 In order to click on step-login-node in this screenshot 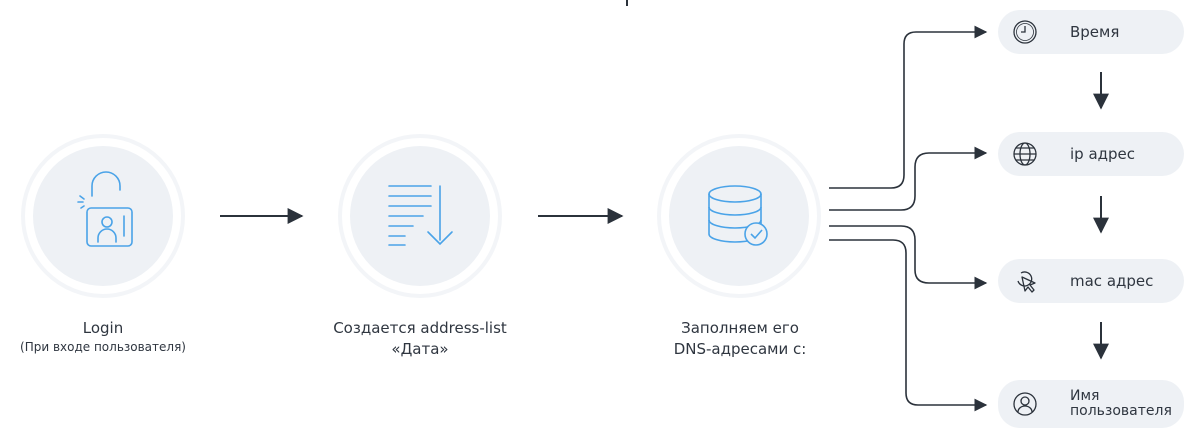, I will do `click(103, 216)`.